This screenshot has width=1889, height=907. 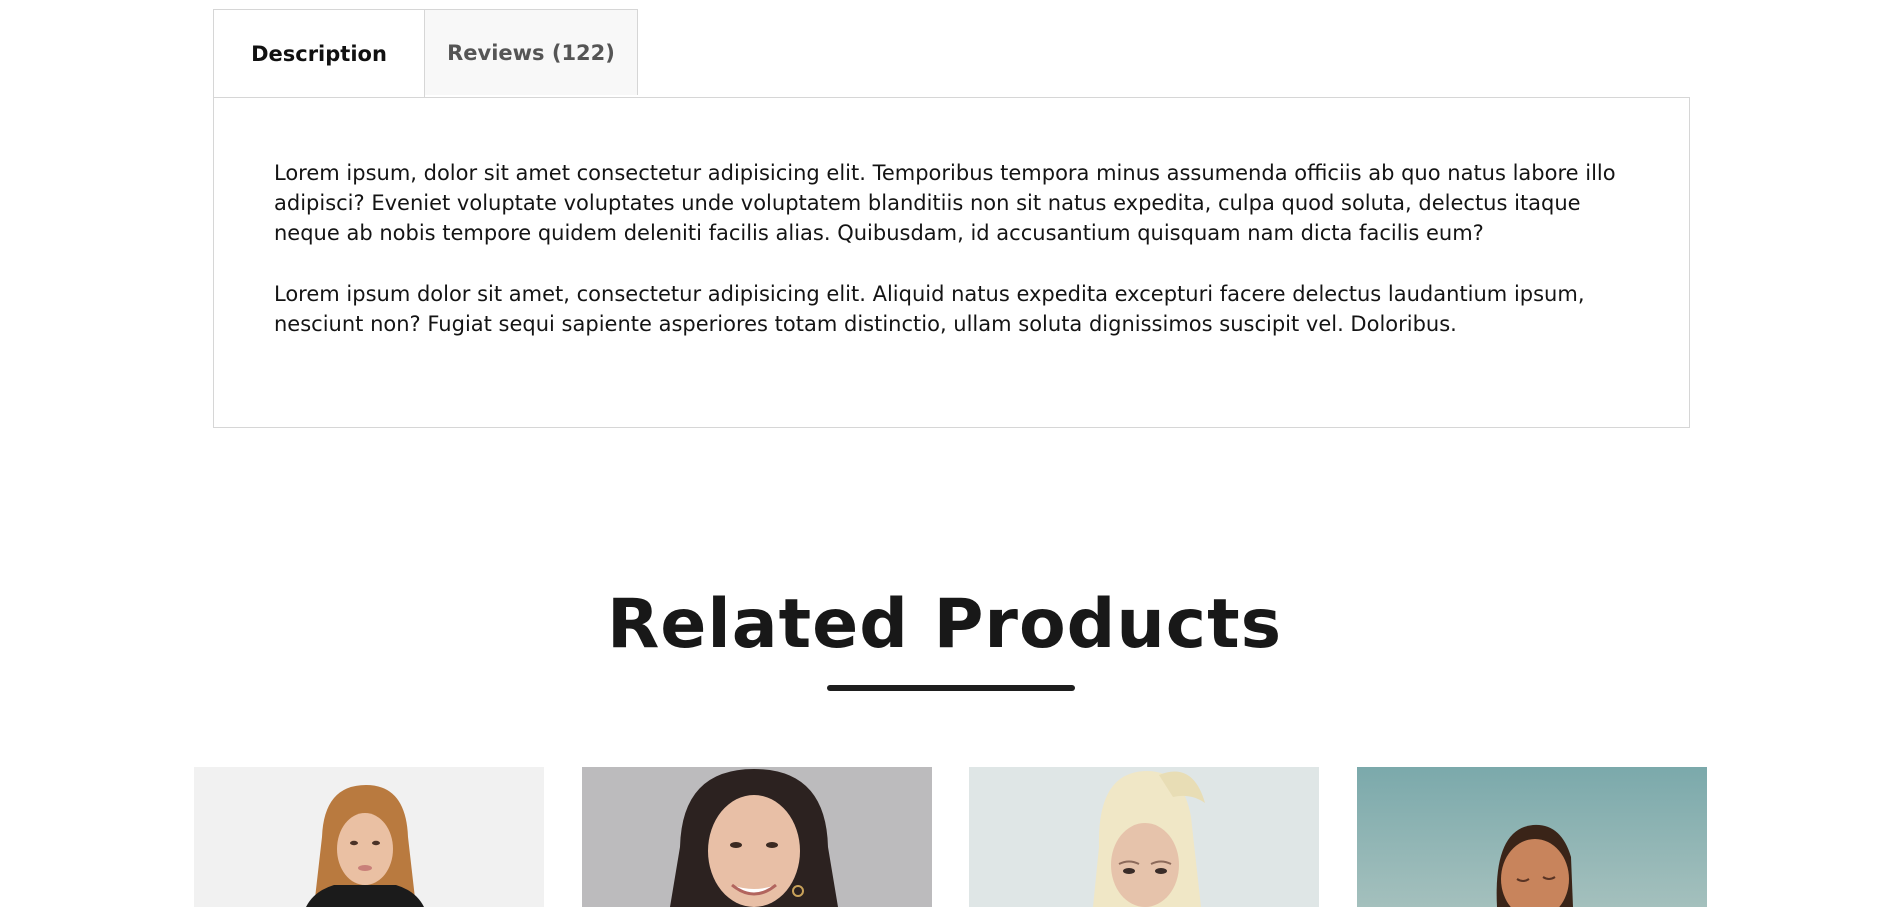 I want to click on tab-description: Description, so click(x=319, y=53).